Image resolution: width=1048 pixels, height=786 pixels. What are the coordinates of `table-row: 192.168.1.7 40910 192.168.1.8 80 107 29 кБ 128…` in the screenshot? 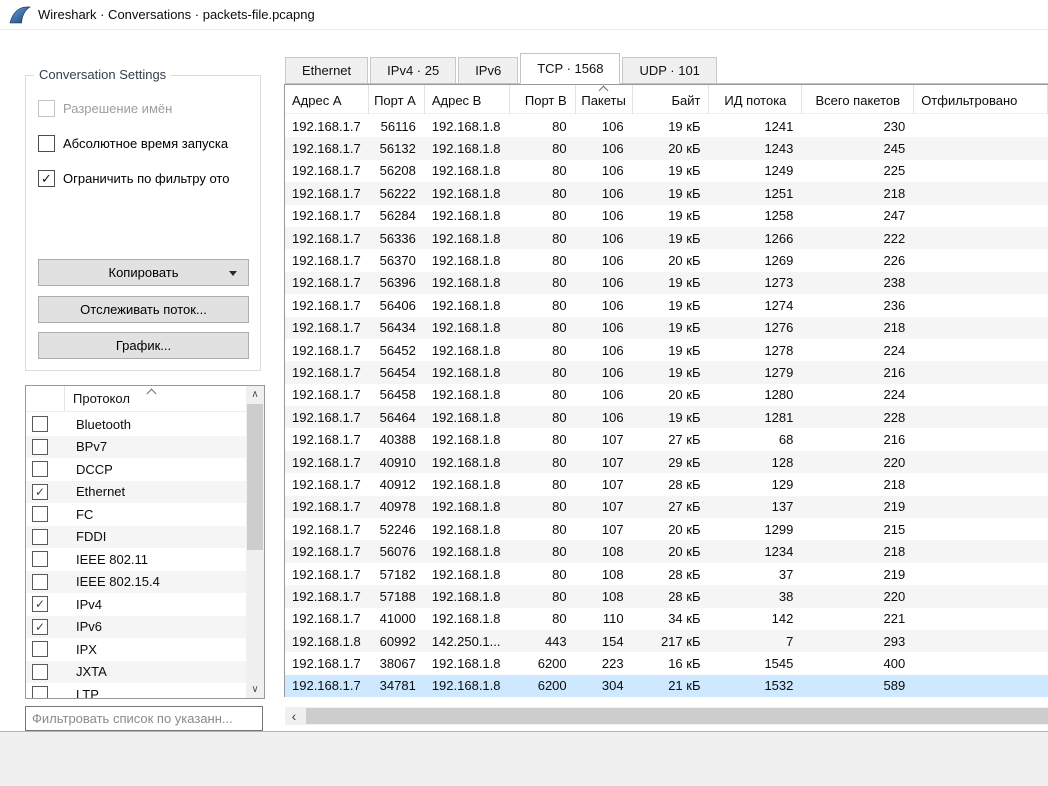 It's located at (666, 462).